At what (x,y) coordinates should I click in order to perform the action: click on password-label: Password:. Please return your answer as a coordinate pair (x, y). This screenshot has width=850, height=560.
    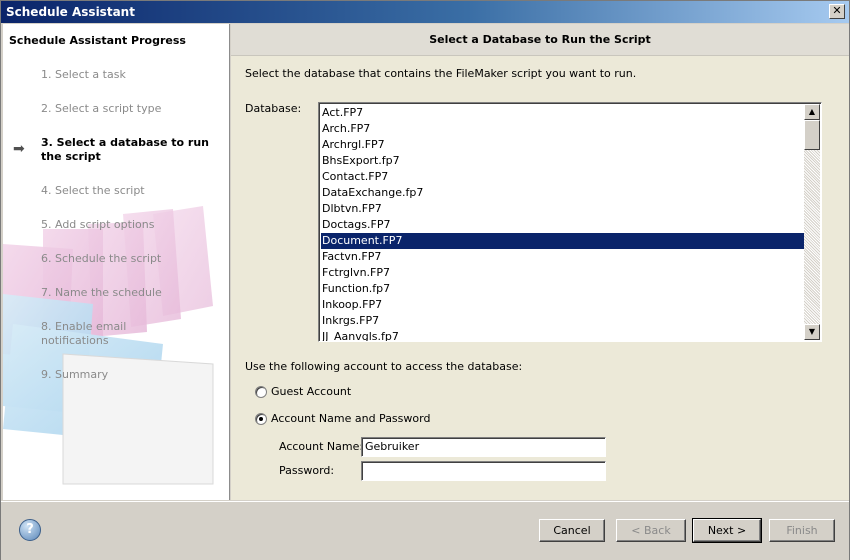
    Looking at the image, I should click on (307, 470).